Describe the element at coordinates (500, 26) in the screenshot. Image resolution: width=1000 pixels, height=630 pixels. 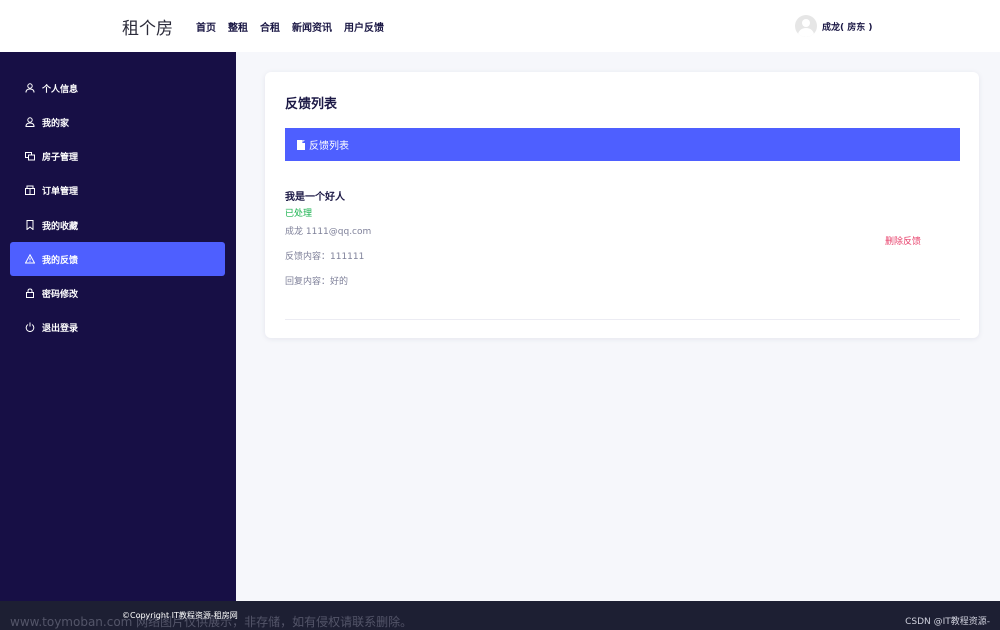
I see `top-header: 租个房 首页 整租 合租 新闻资讯 用户反馈 成龙( 房东 )` at that location.